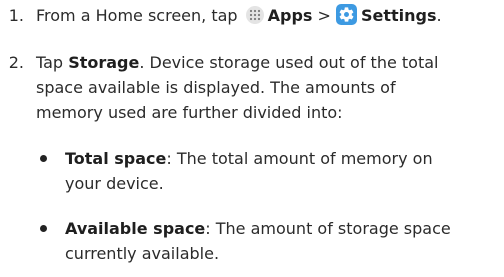  Describe the element at coordinates (135, 228) in the screenshot. I see `available-space-term: Available space` at that location.